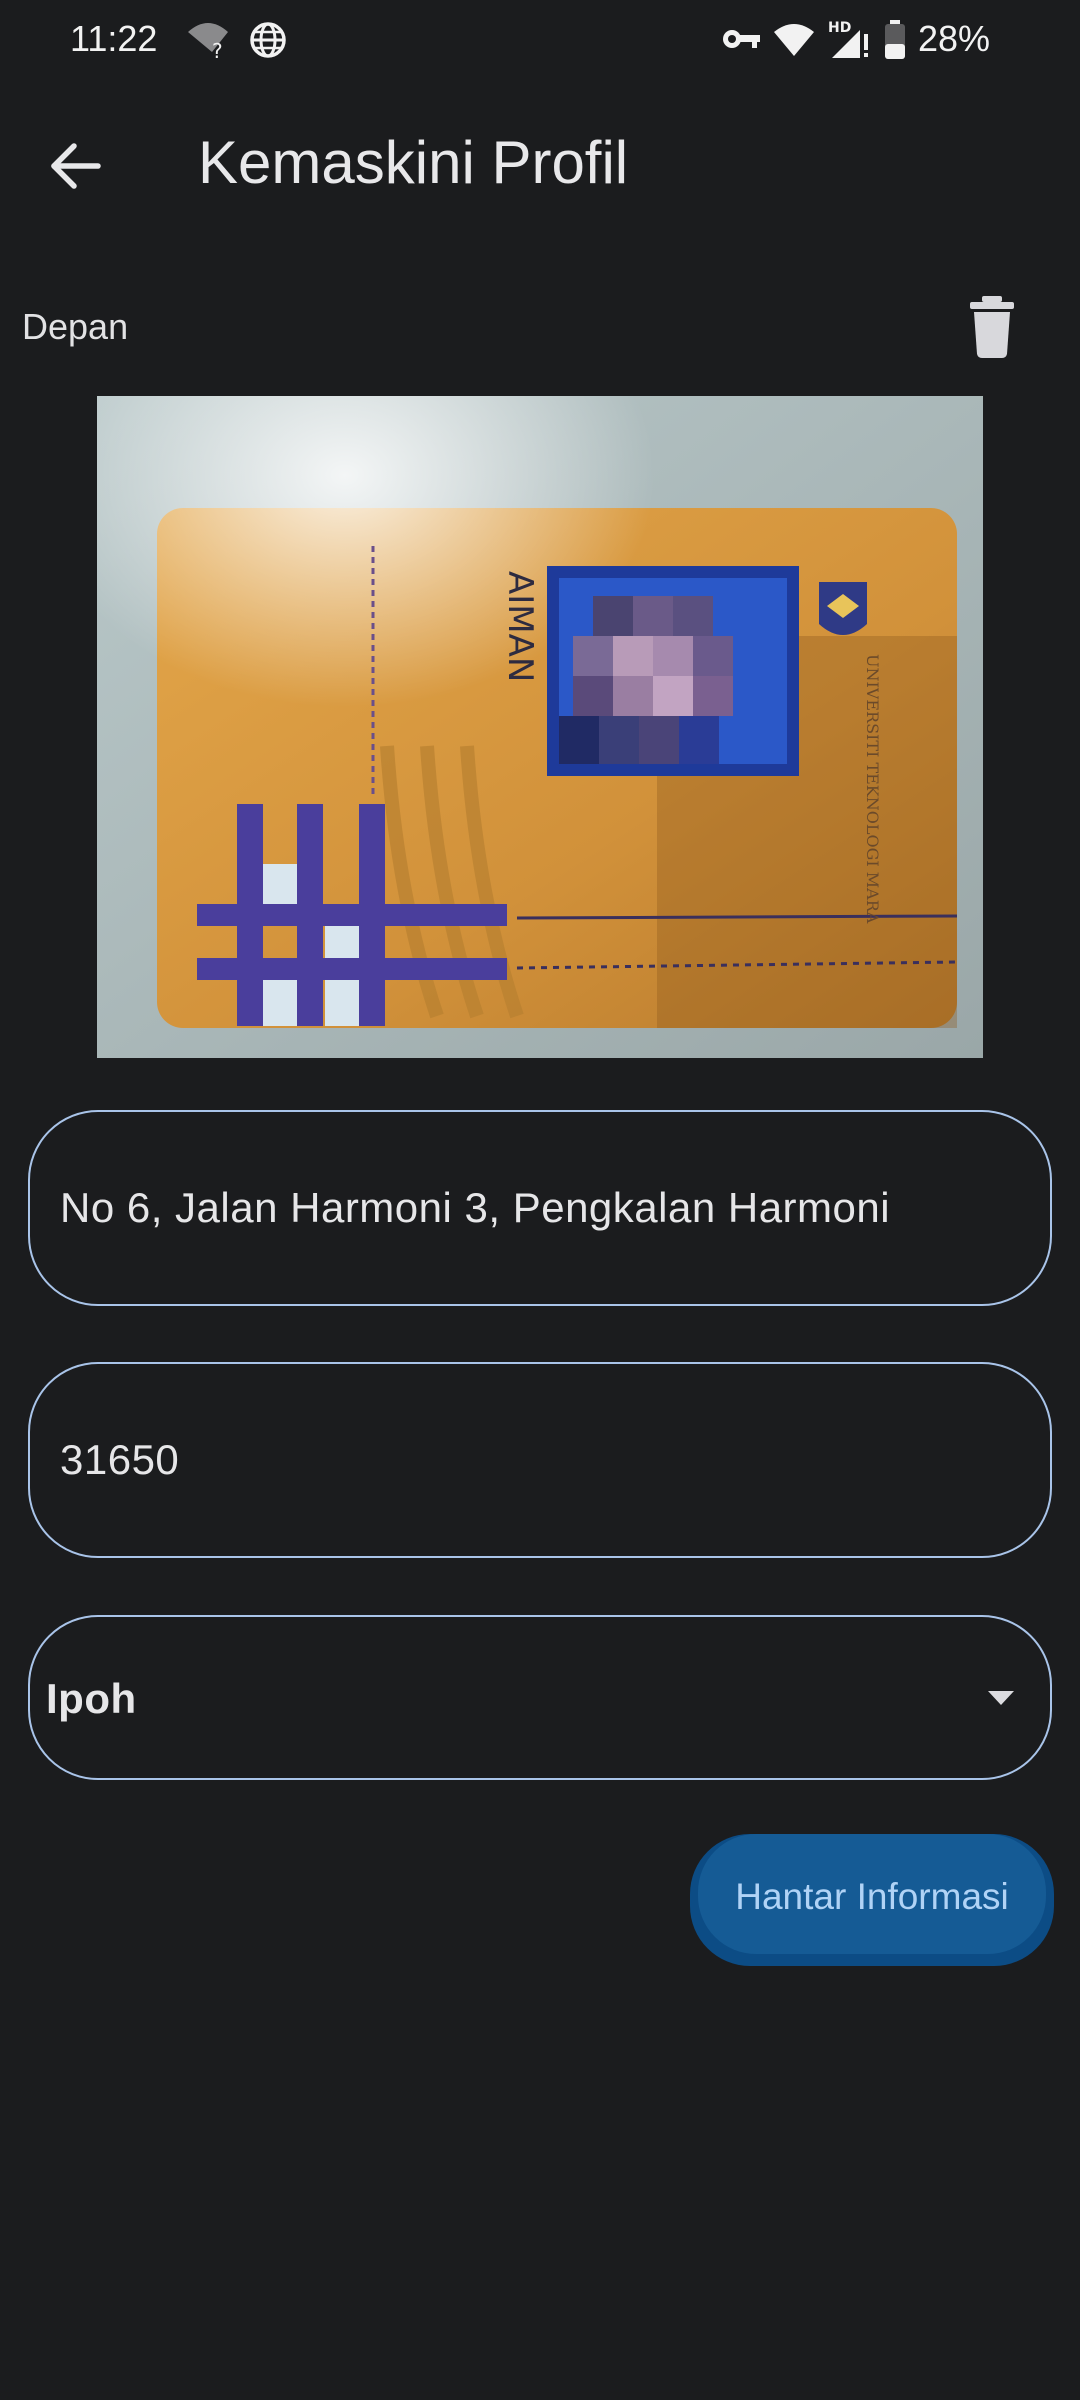 The image size is (1080, 2400). I want to click on battery-percentage: 28%, so click(954, 38).